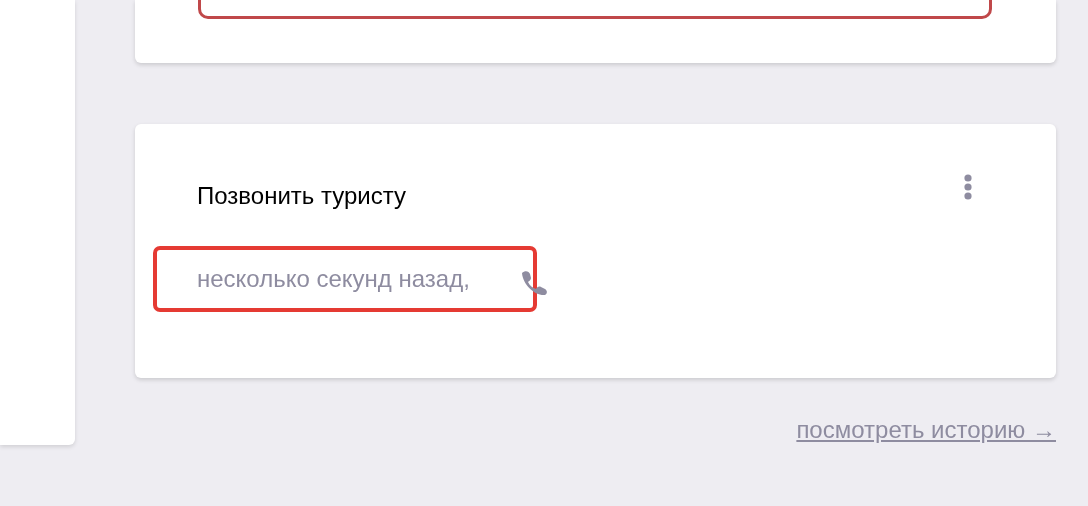 The height and width of the screenshot is (506, 1088). I want to click on time-text: несколько секунд назад,, so click(333, 279).